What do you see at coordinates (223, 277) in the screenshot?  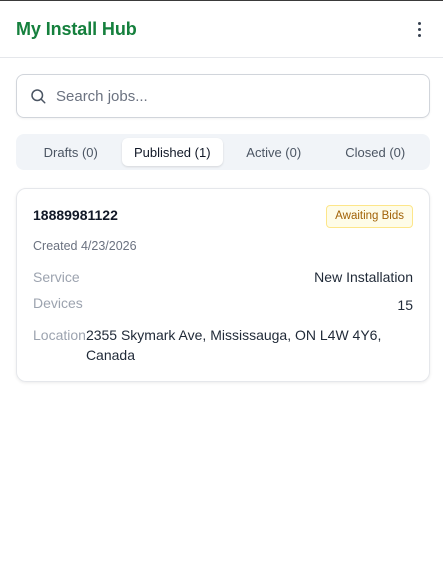 I see `detail-row-service: Service New Installation` at bounding box center [223, 277].